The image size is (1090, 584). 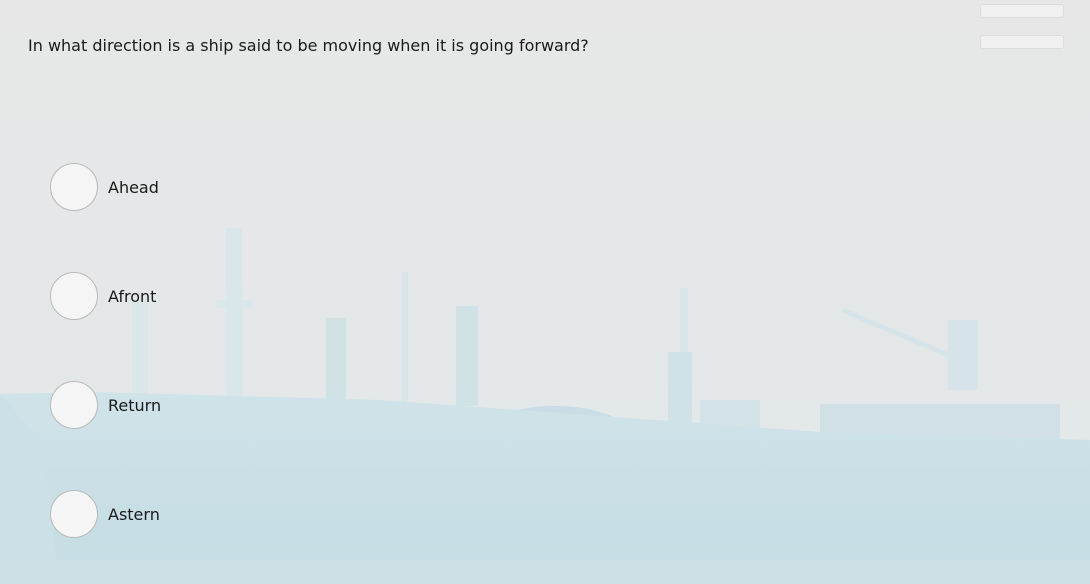 I want to click on option-ahead: Ahead, so click(x=104, y=187).